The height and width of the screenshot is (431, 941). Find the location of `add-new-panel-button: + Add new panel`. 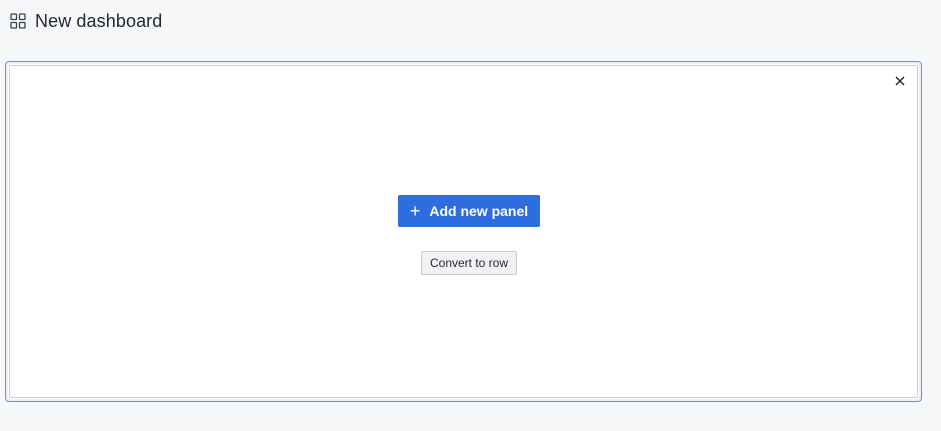

add-new-panel-button: + Add new panel is located at coordinates (469, 211).